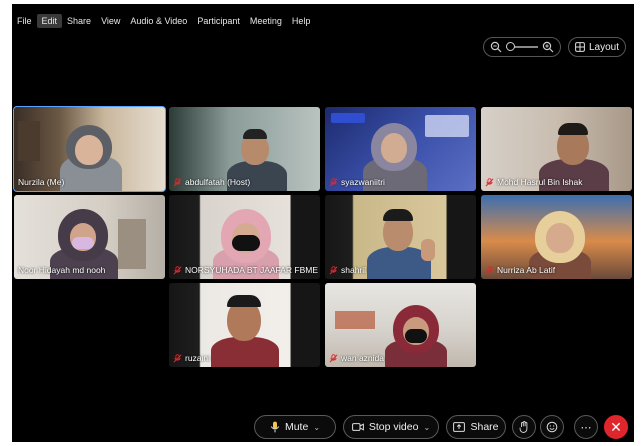 This screenshot has width=643, height=446. I want to click on participant-name-tag: Noor Hidayah md nooh, so click(61, 270).